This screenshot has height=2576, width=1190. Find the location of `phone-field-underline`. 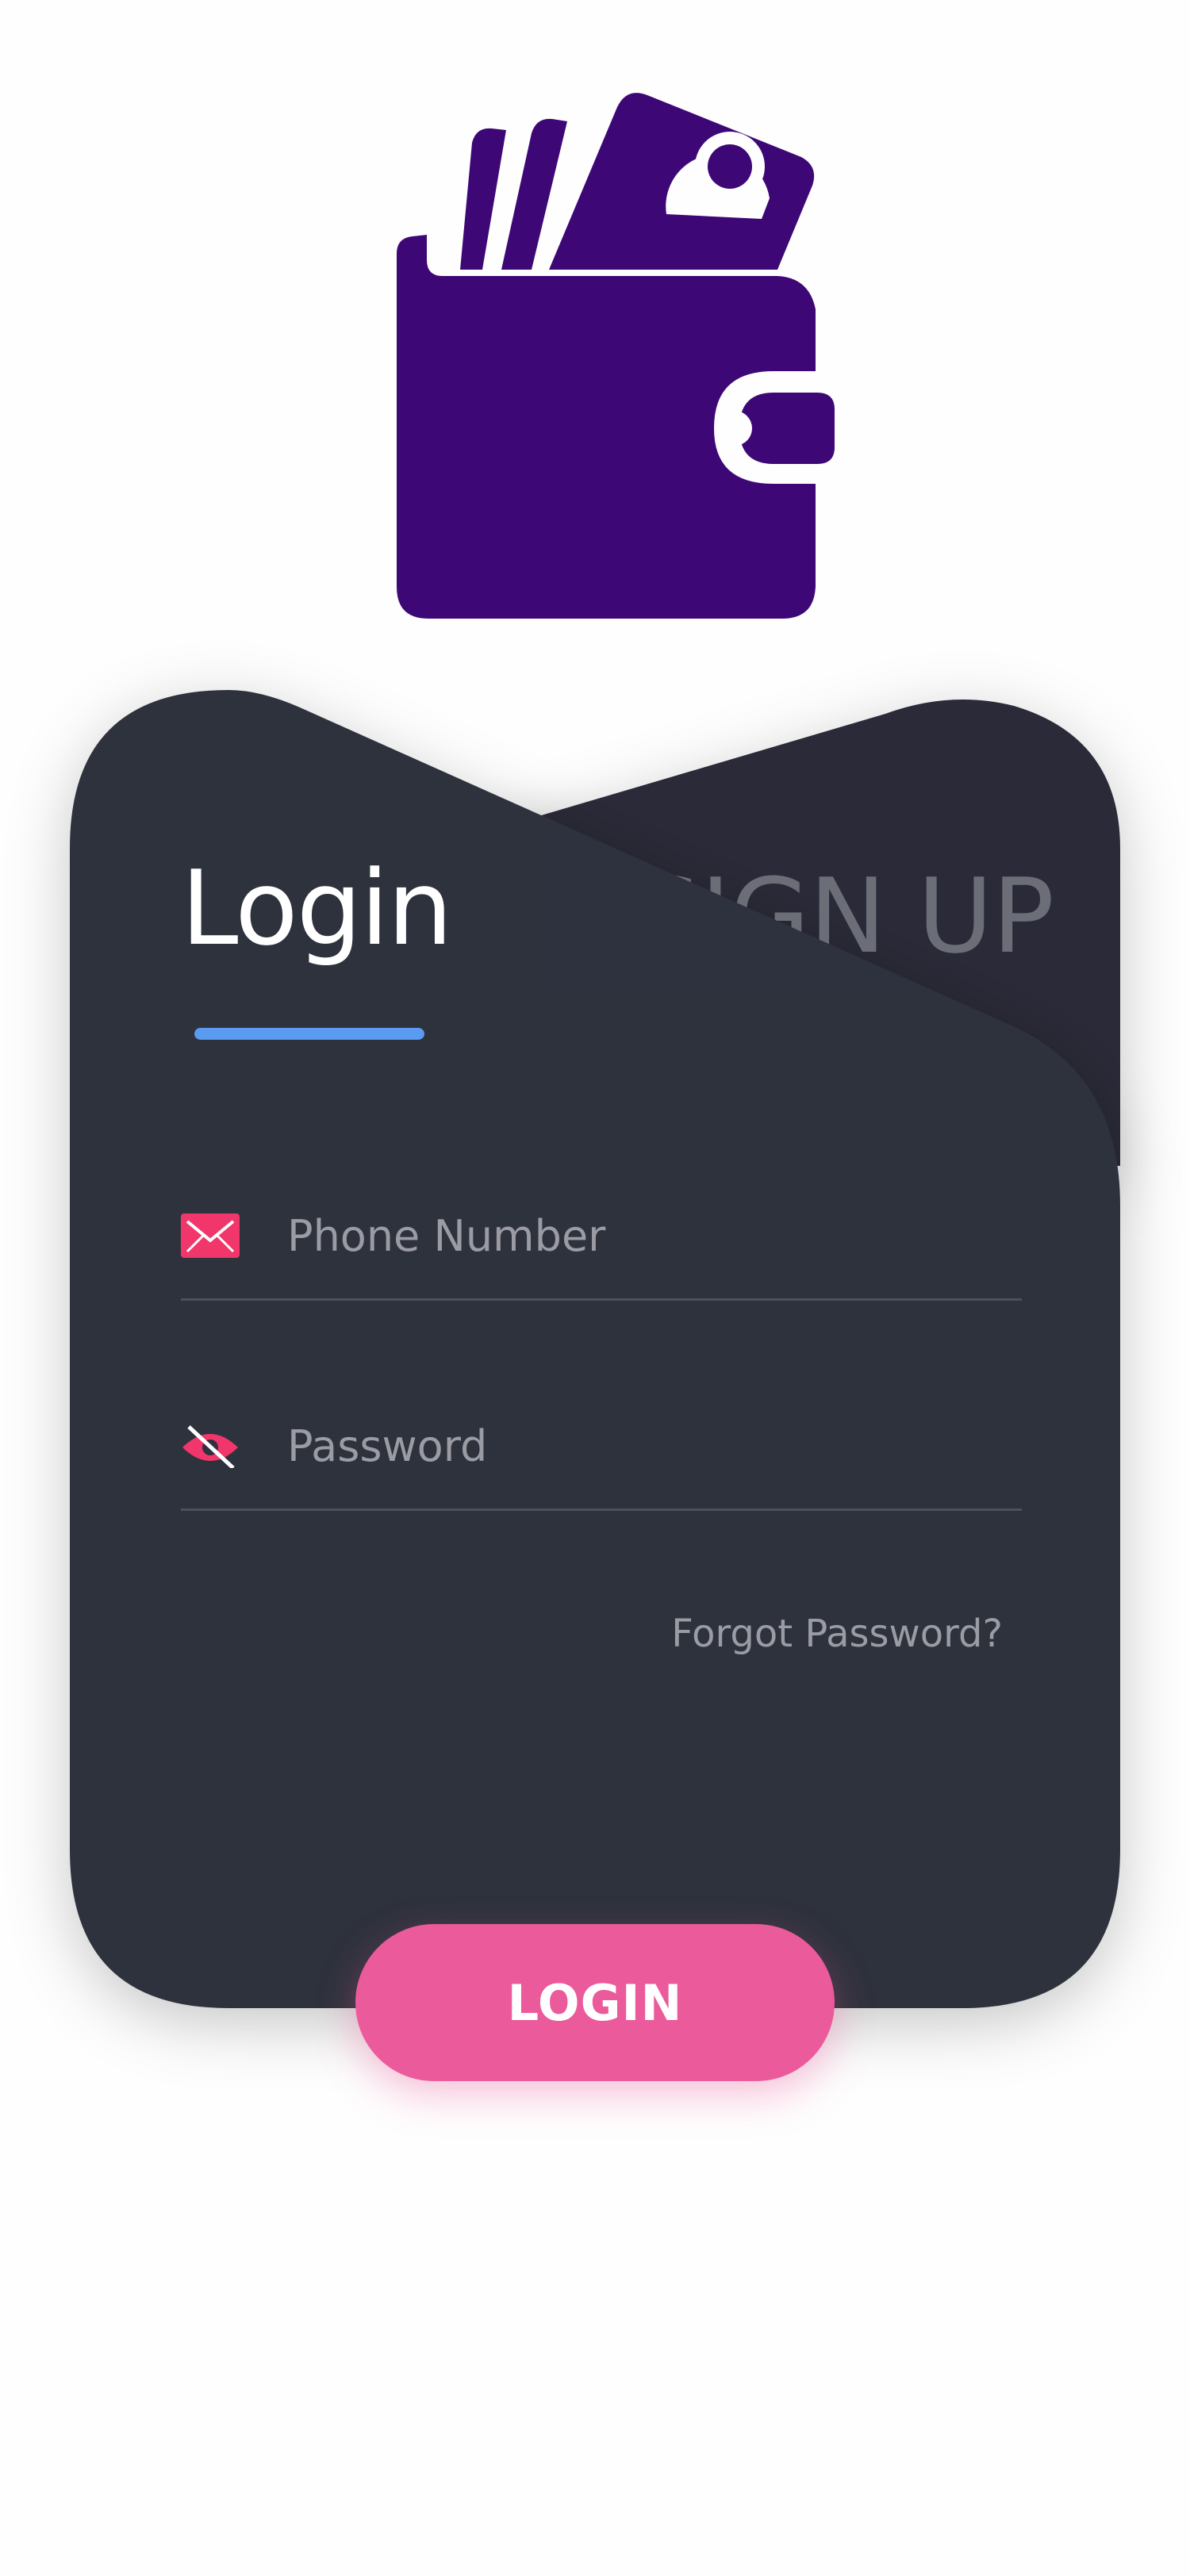

phone-field-underline is located at coordinates (601, 1299).